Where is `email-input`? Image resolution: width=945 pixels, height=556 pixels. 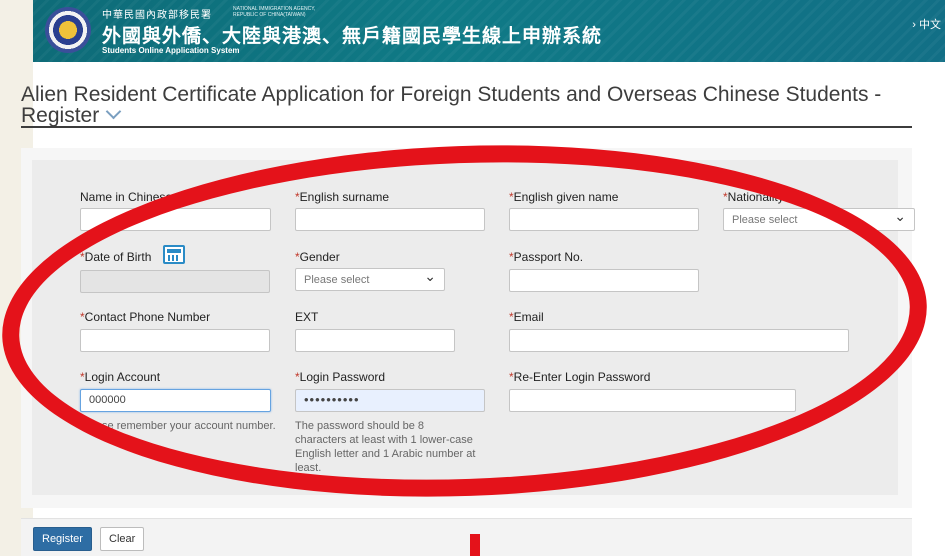
email-input is located at coordinates (679, 340).